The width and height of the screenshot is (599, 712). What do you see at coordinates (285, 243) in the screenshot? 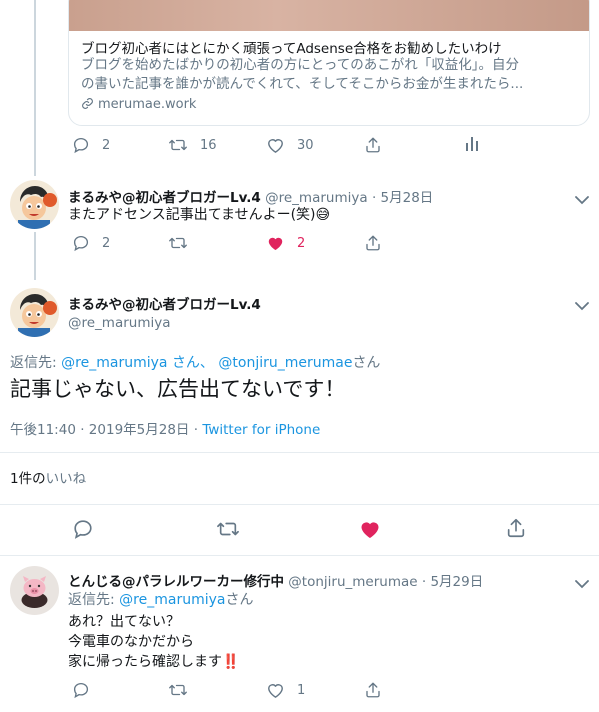
I see `like-button: 2` at bounding box center [285, 243].